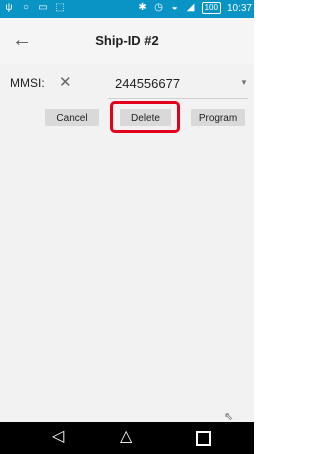 This screenshot has height=454, width=320. I want to click on status-left-icons: ψ ○ ▭ ⬚, so click(34, 8).